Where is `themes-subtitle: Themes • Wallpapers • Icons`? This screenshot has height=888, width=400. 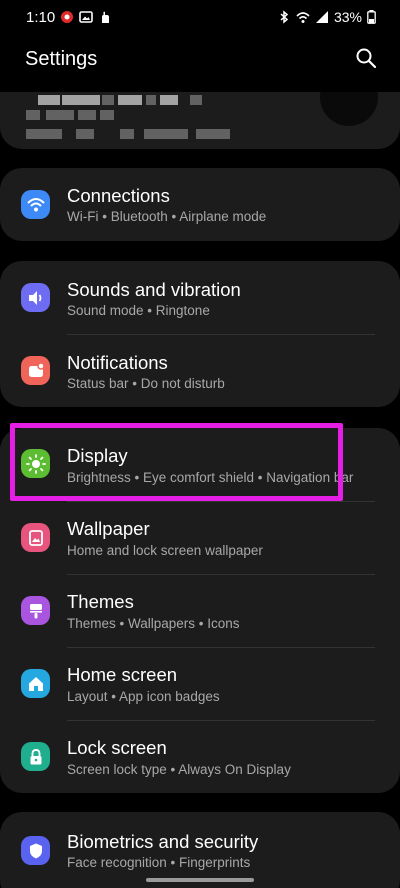 themes-subtitle: Themes • Wallpapers • Icons is located at coordinates (153, 623).